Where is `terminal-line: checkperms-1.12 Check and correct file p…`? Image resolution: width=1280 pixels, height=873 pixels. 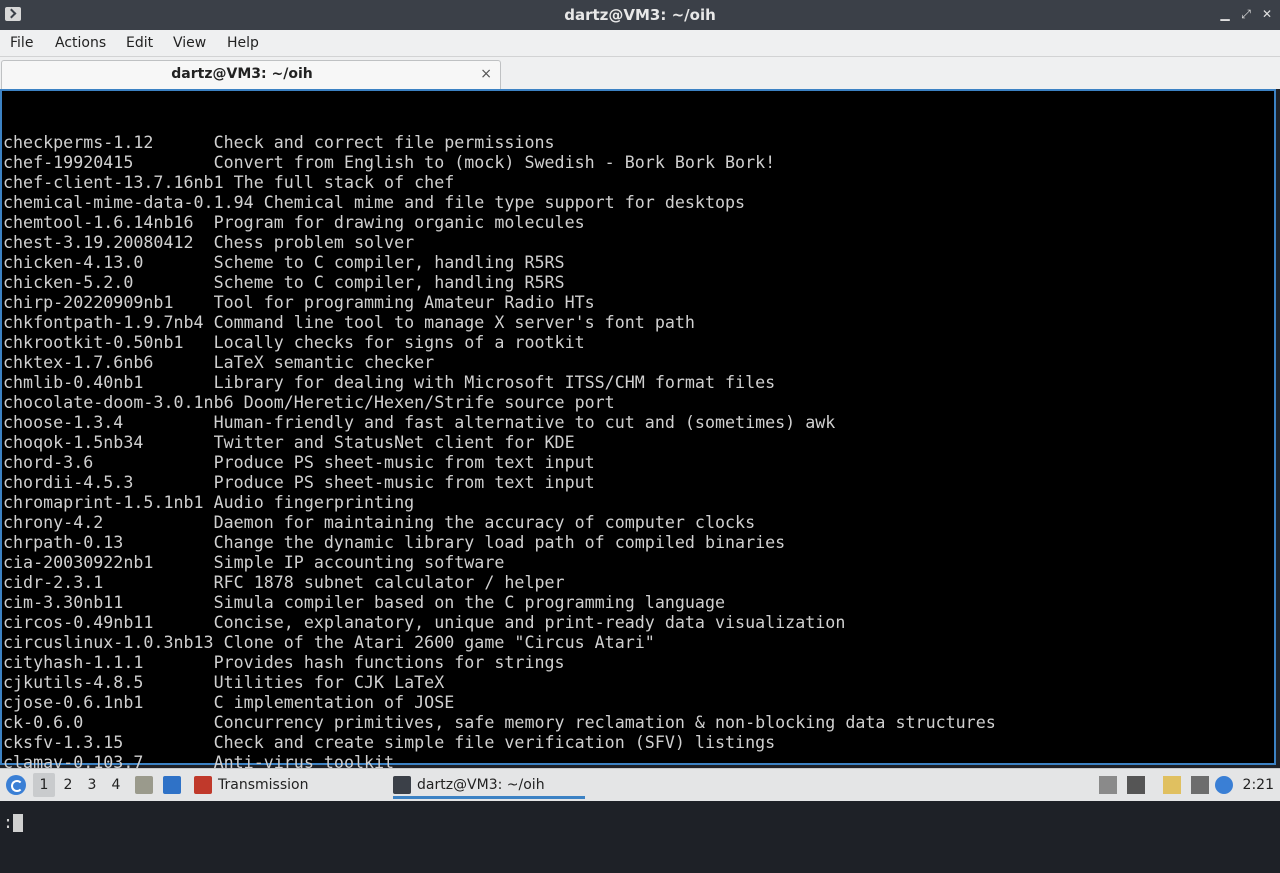
terminal-line: checkperms-1.12 Check and correct file p… is located at coordinates (279, 142).